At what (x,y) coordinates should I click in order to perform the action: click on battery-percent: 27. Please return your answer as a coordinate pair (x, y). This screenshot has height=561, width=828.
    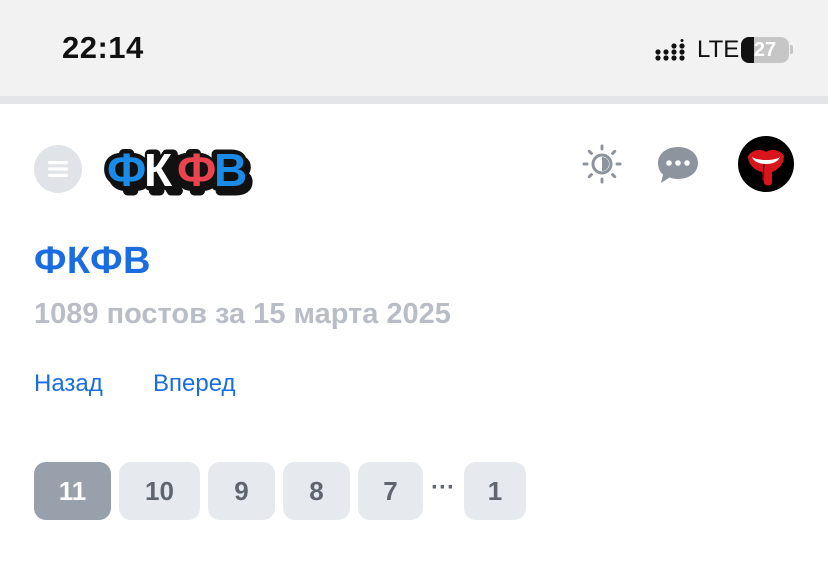
    Looking at the image, I should click on (765, 49).